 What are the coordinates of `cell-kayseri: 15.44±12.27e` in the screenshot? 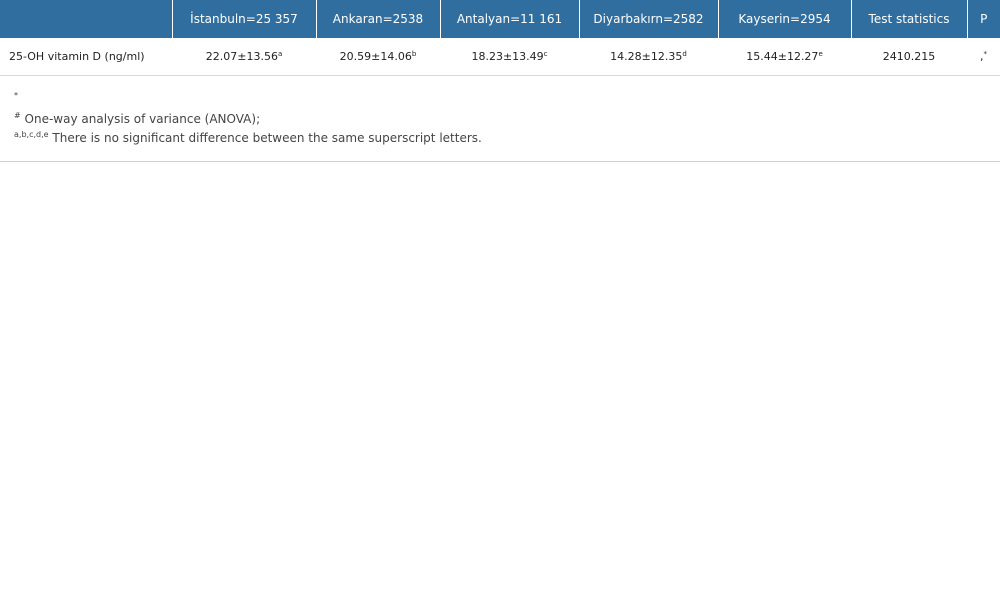 It's located at (784, 57).